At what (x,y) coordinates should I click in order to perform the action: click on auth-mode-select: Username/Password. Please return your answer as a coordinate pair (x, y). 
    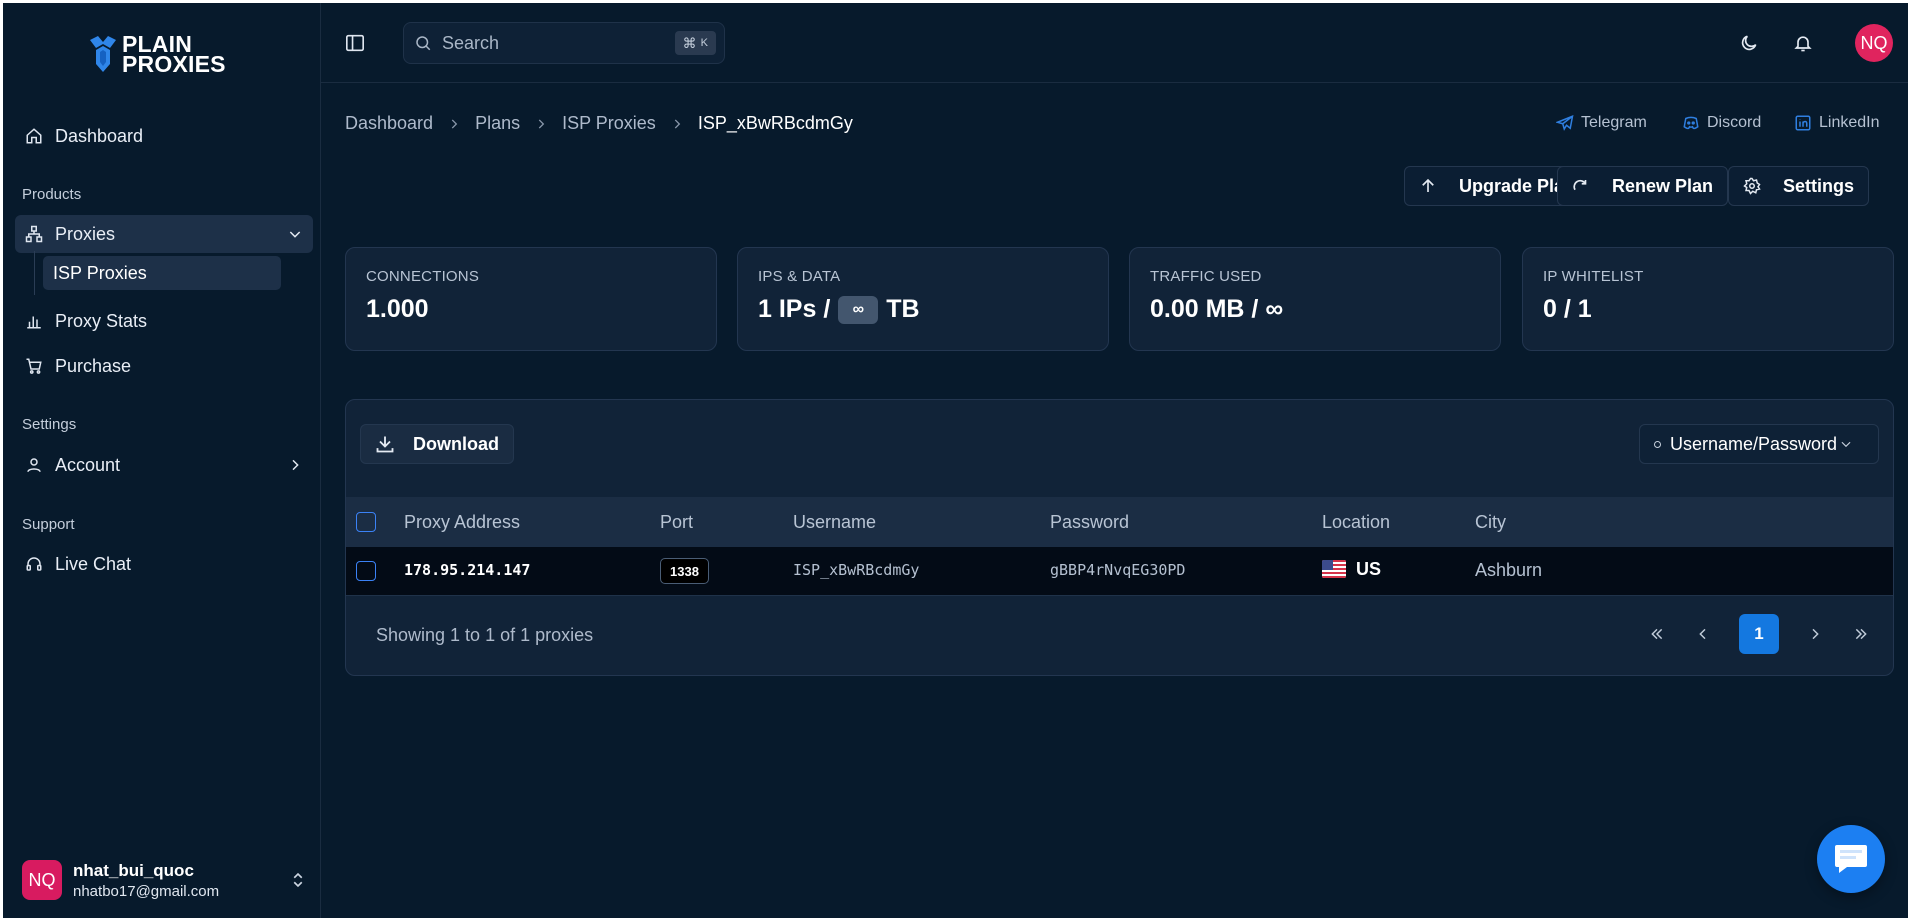
    Looking at the image, I should click on (1759, 444).